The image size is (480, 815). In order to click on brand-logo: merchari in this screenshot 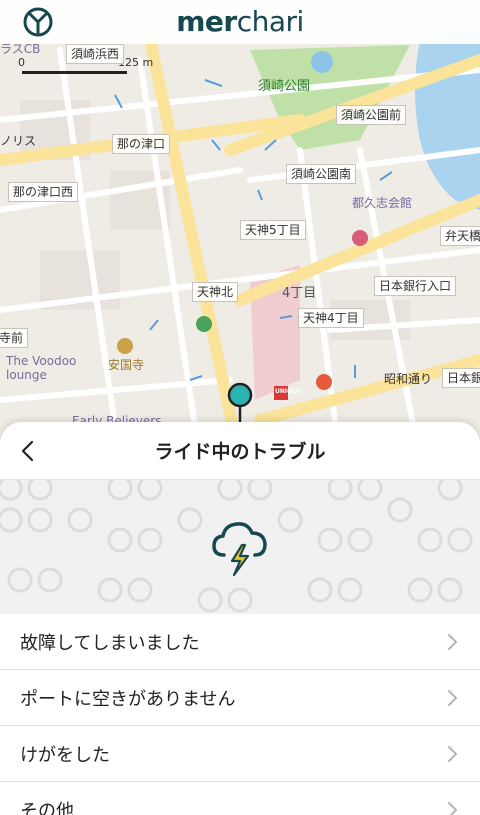, I will do `click(240, 22)`.